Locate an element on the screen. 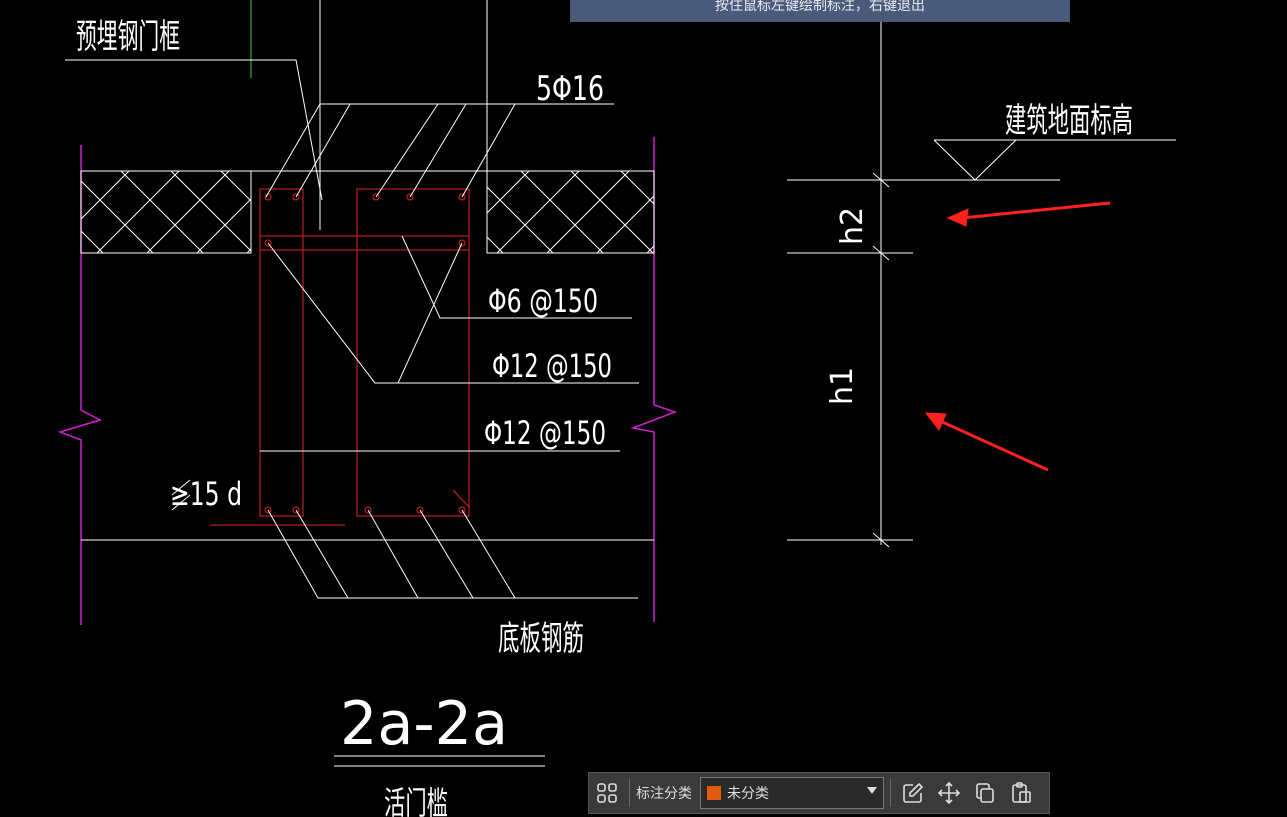 This screenshot has height=817, width=1287. move-icon is located at coordinates (949, 793).